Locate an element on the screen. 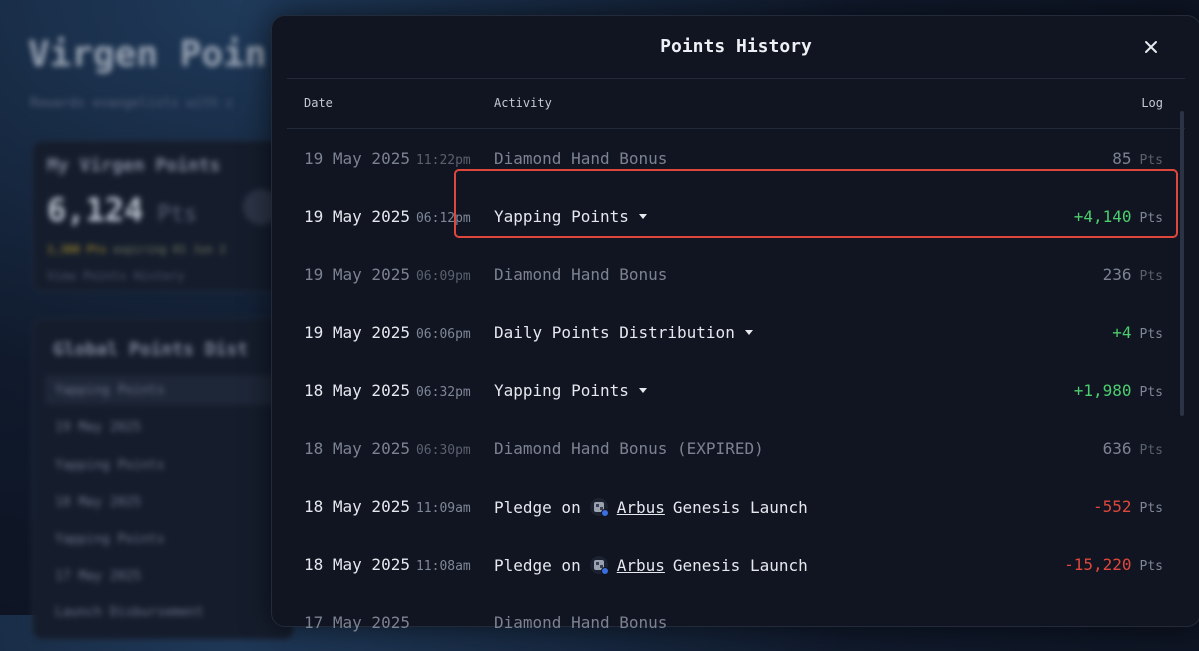 This screenshot has height=651, width=1199. column-header-date: Date is located at coordinates (318, 103).